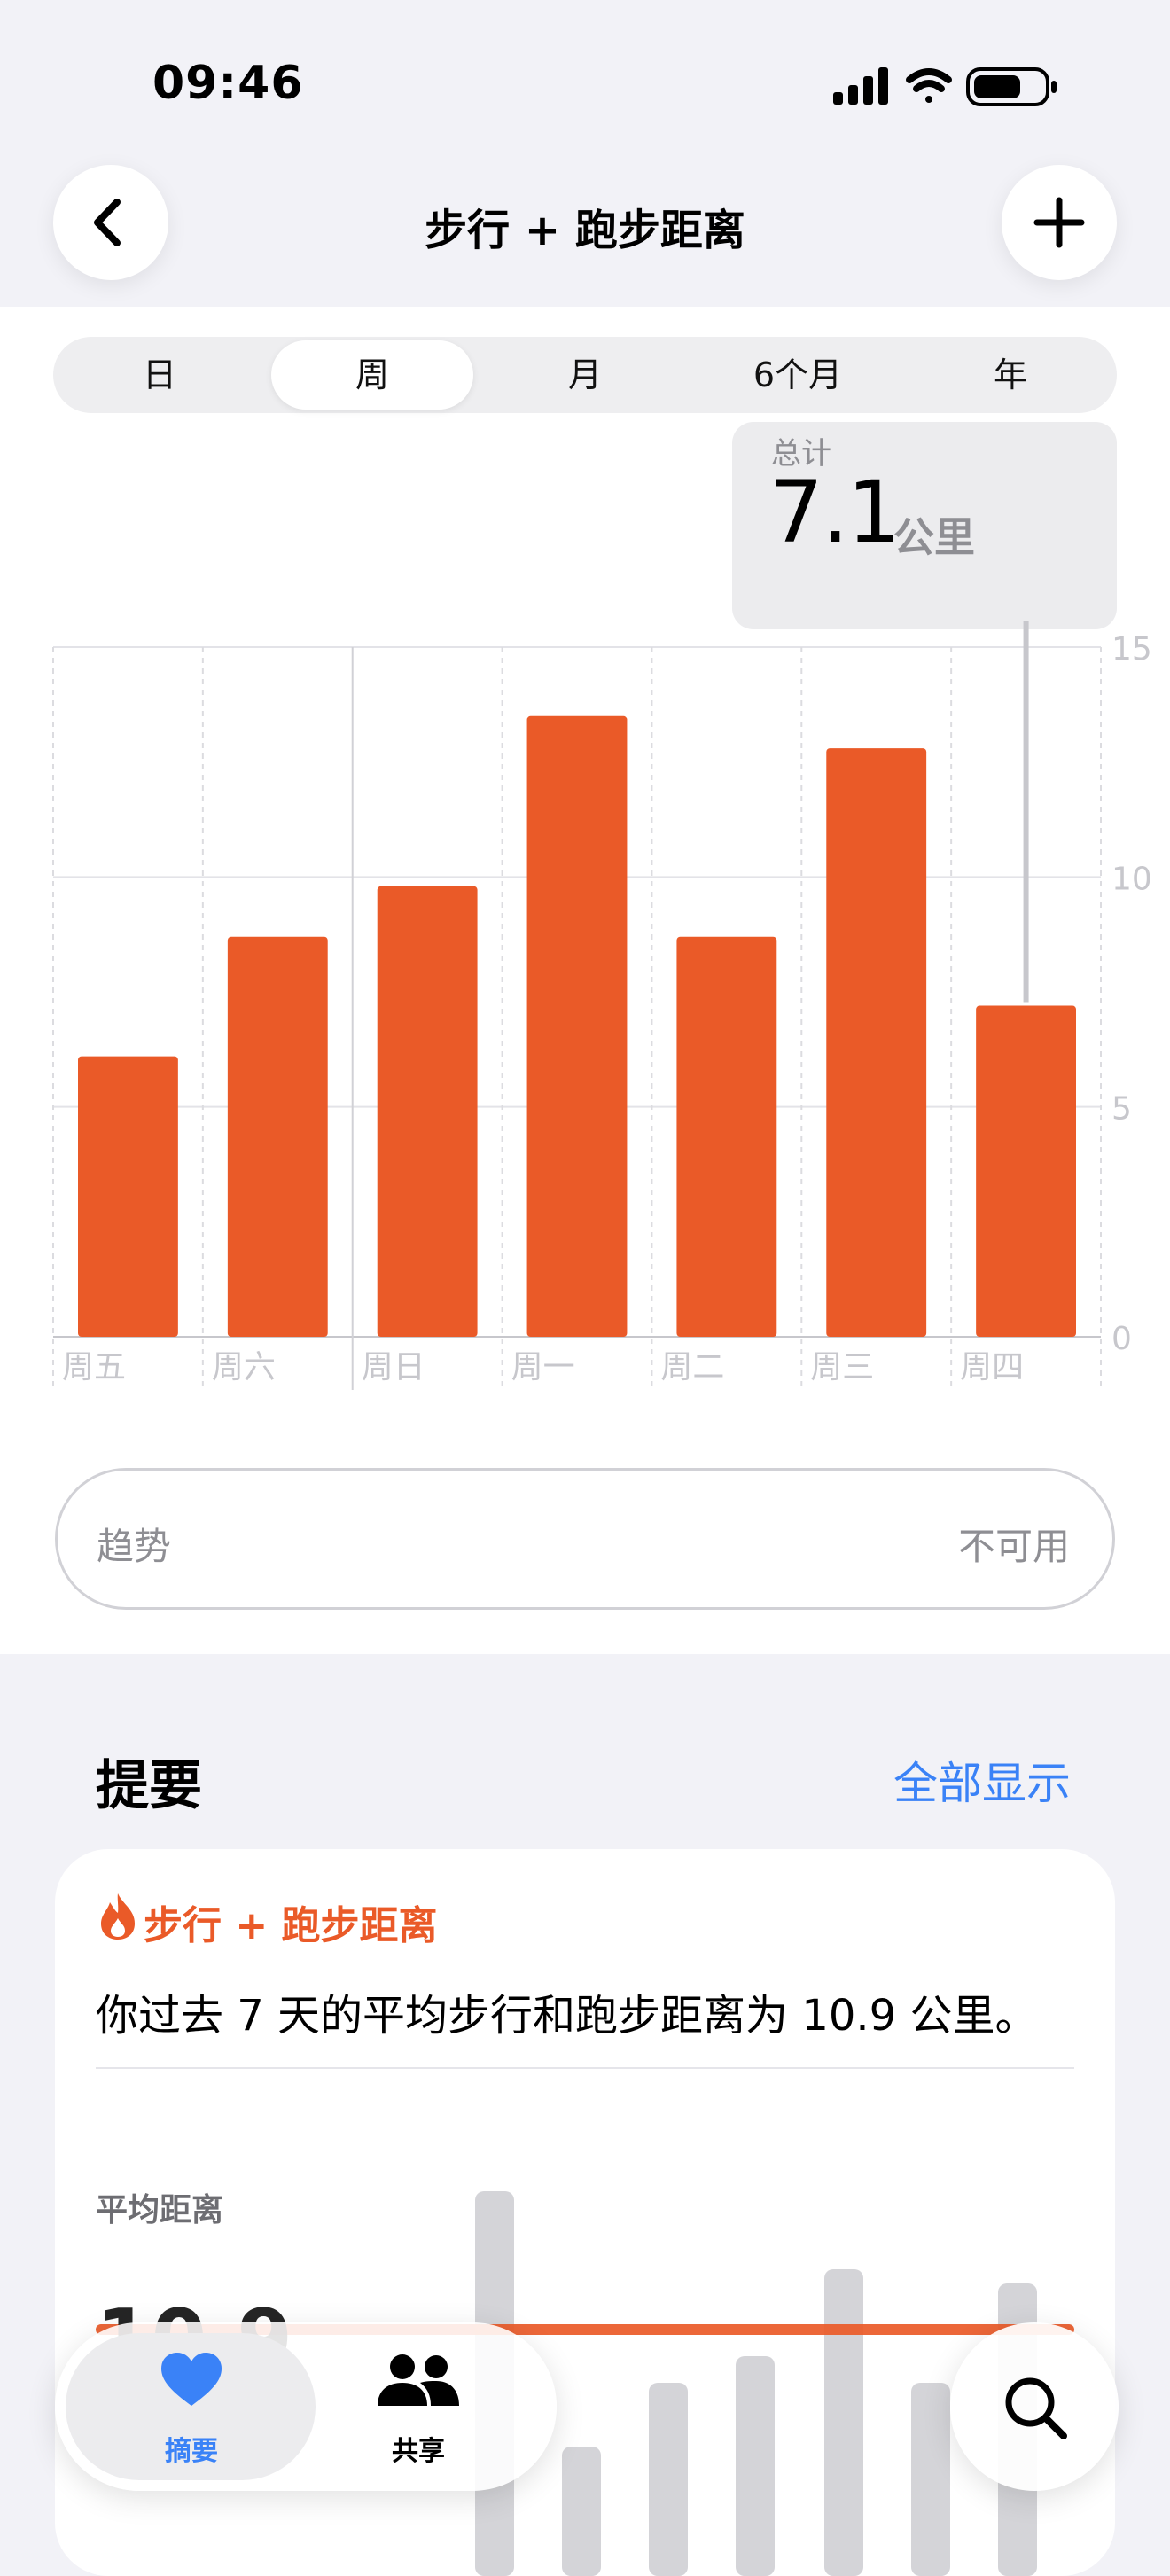 The image size is (1170, 2576). Describe the element at coordinates (929, 85) in the screenshot. I see `wifi-icon` at that location.